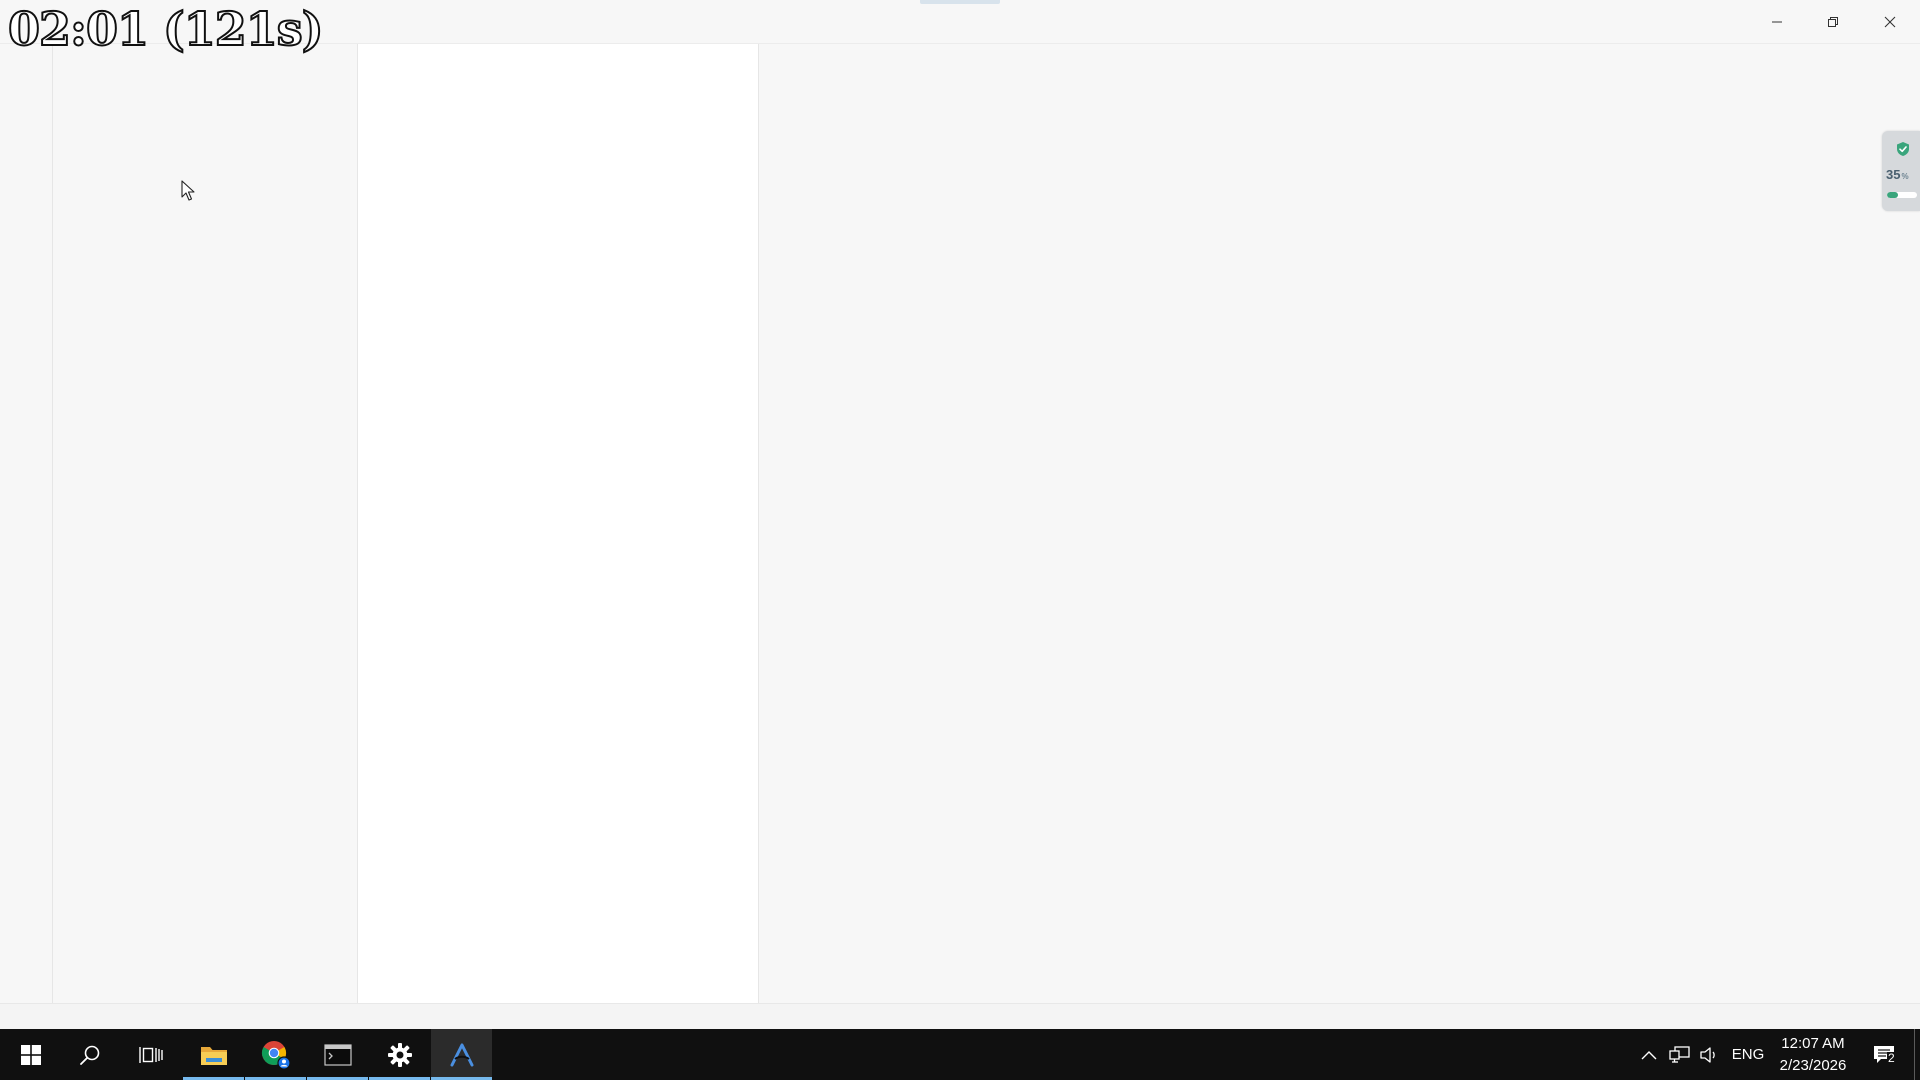  I want to click on chevron-up-icon, so click(1649, 1054).